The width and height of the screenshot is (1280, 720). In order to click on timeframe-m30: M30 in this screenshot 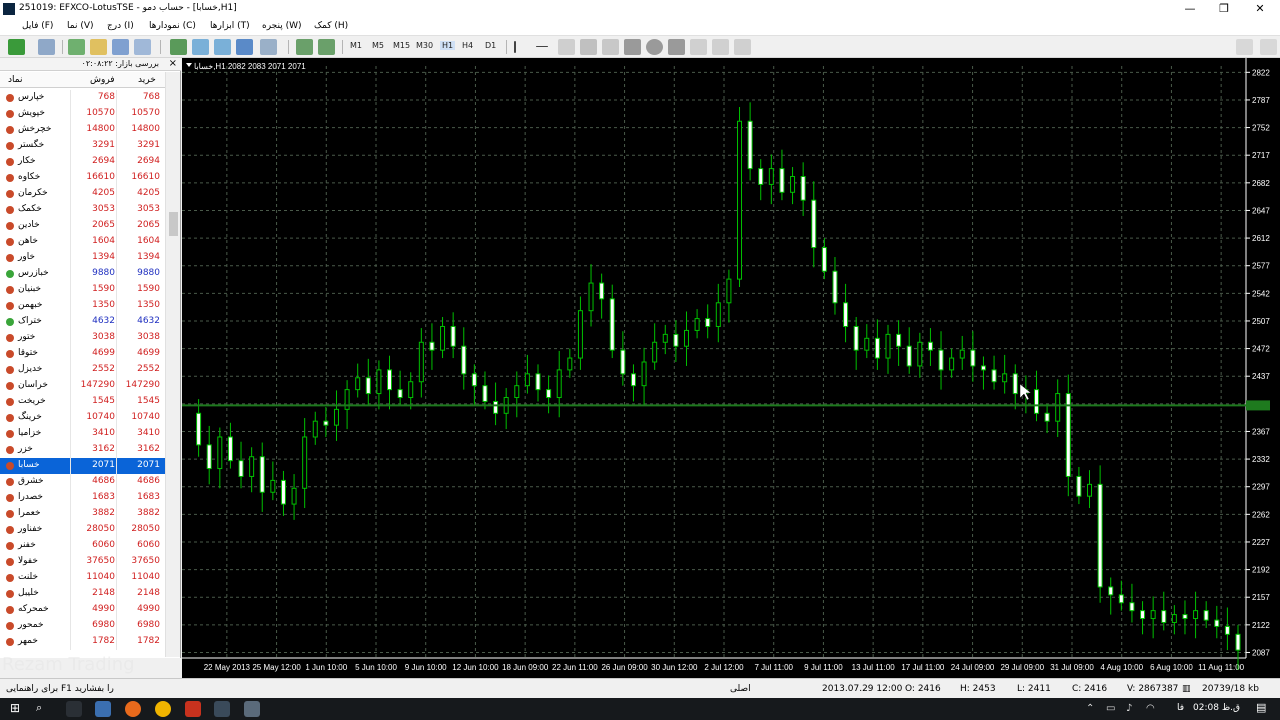, I will do `click(424, 45)`.